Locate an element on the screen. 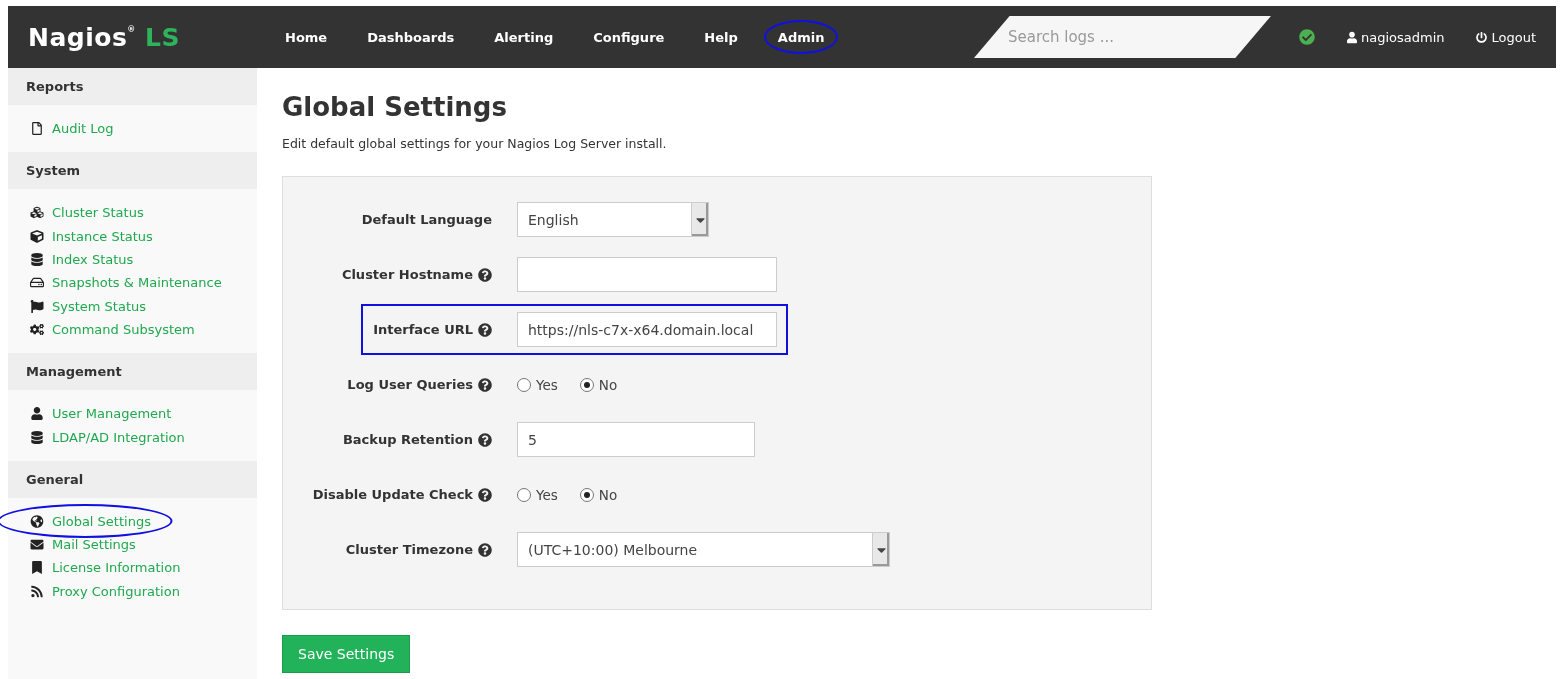 This screenshot has height=679, width=1564. envelope-icon is located at coordinates (37, 545).